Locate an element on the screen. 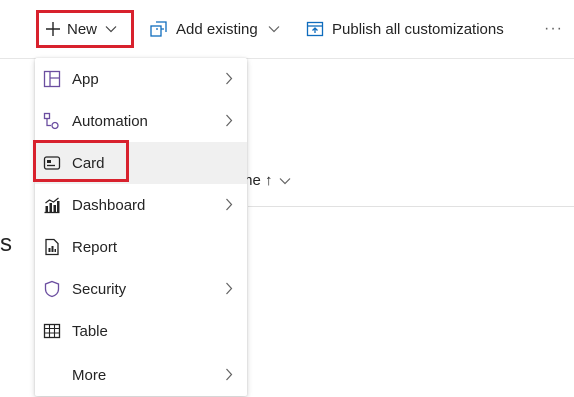  menu-item-label: Report is located at coordinates (95, 247).